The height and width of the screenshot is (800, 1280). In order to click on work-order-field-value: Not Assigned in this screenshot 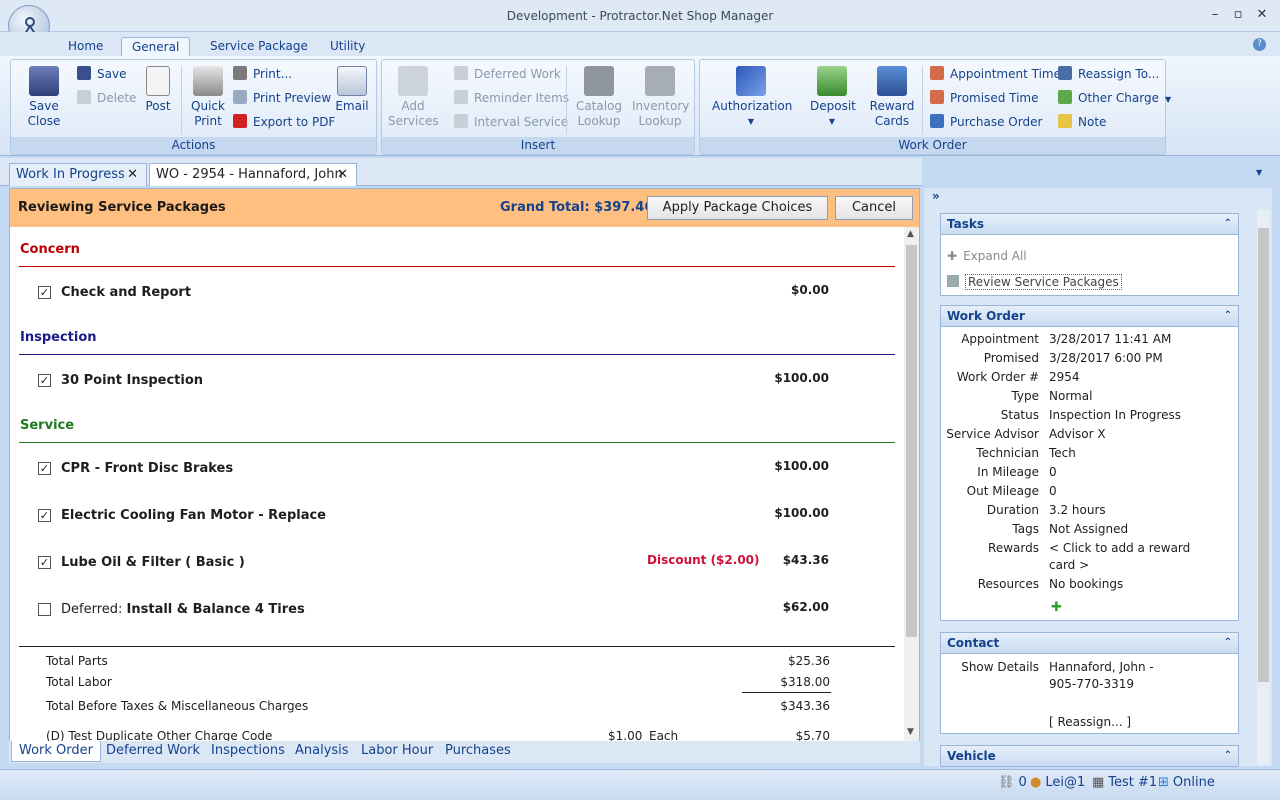, I will do `click(1089, 529)`.